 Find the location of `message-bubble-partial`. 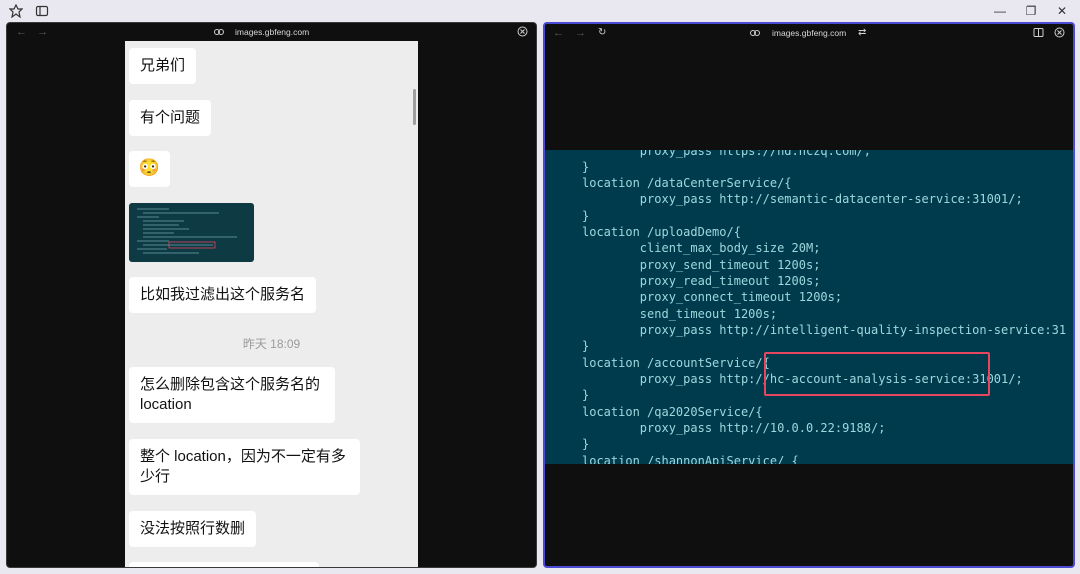

message-bubble-partial is located at coordinates (224, 564).